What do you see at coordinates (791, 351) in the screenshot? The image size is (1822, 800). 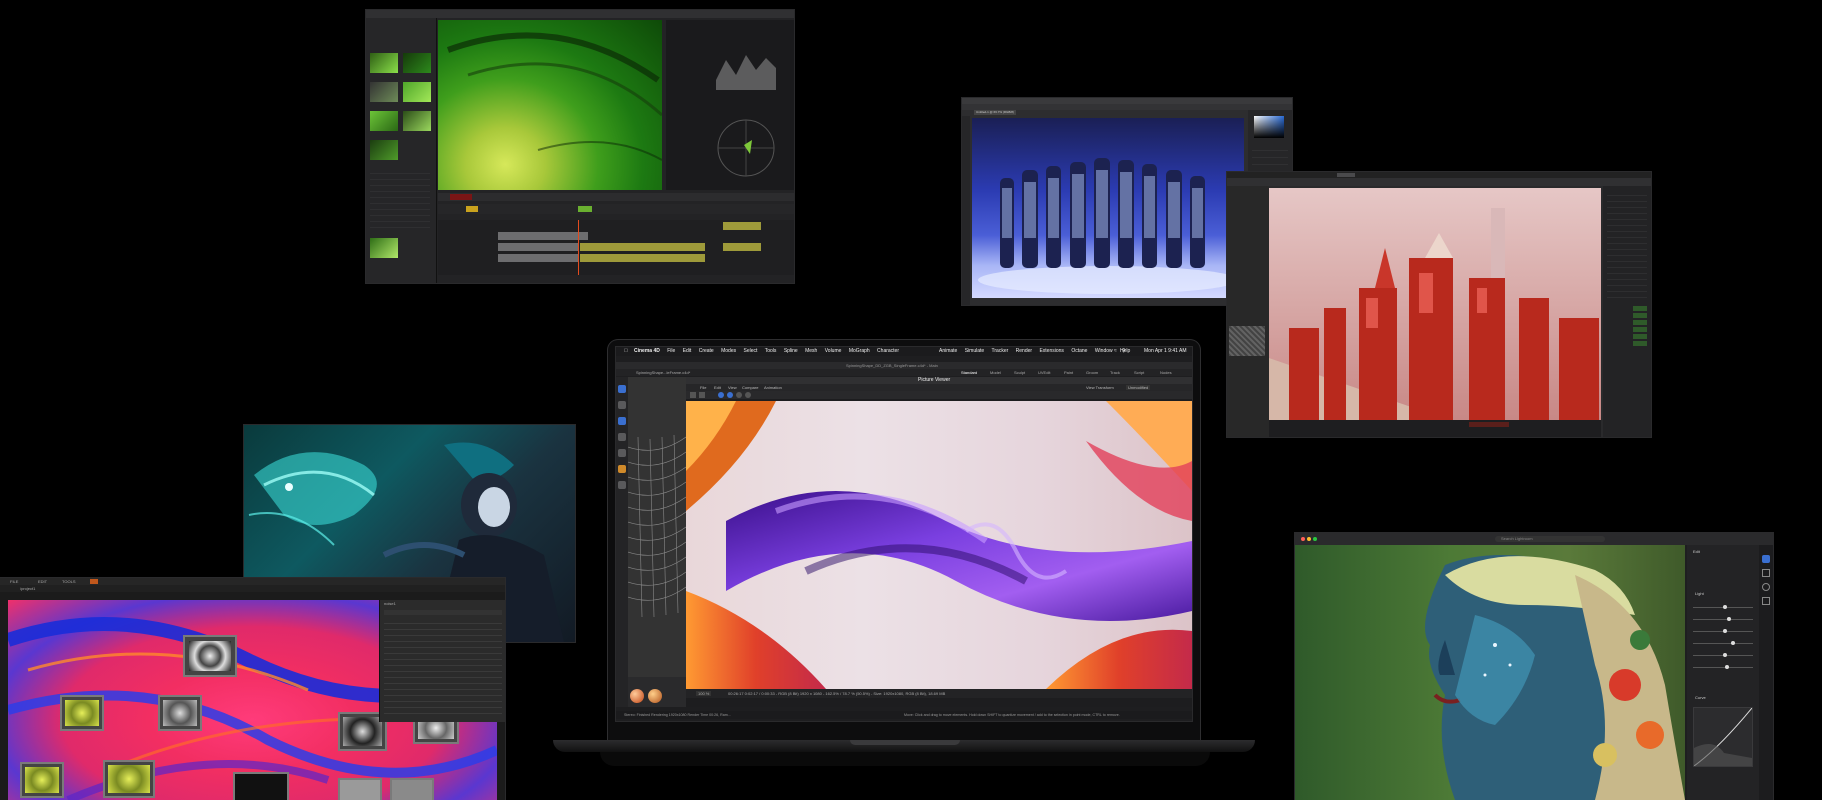 I see `menu-spline: Spline` at bounding box center [791, 351].